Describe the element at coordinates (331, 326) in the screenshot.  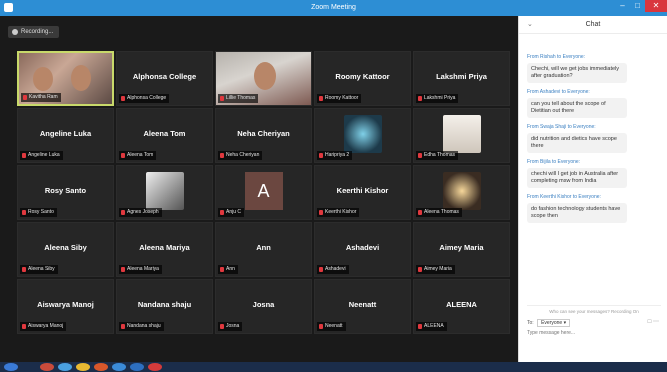
I see `participant-name-label: Neenatt` at that location.